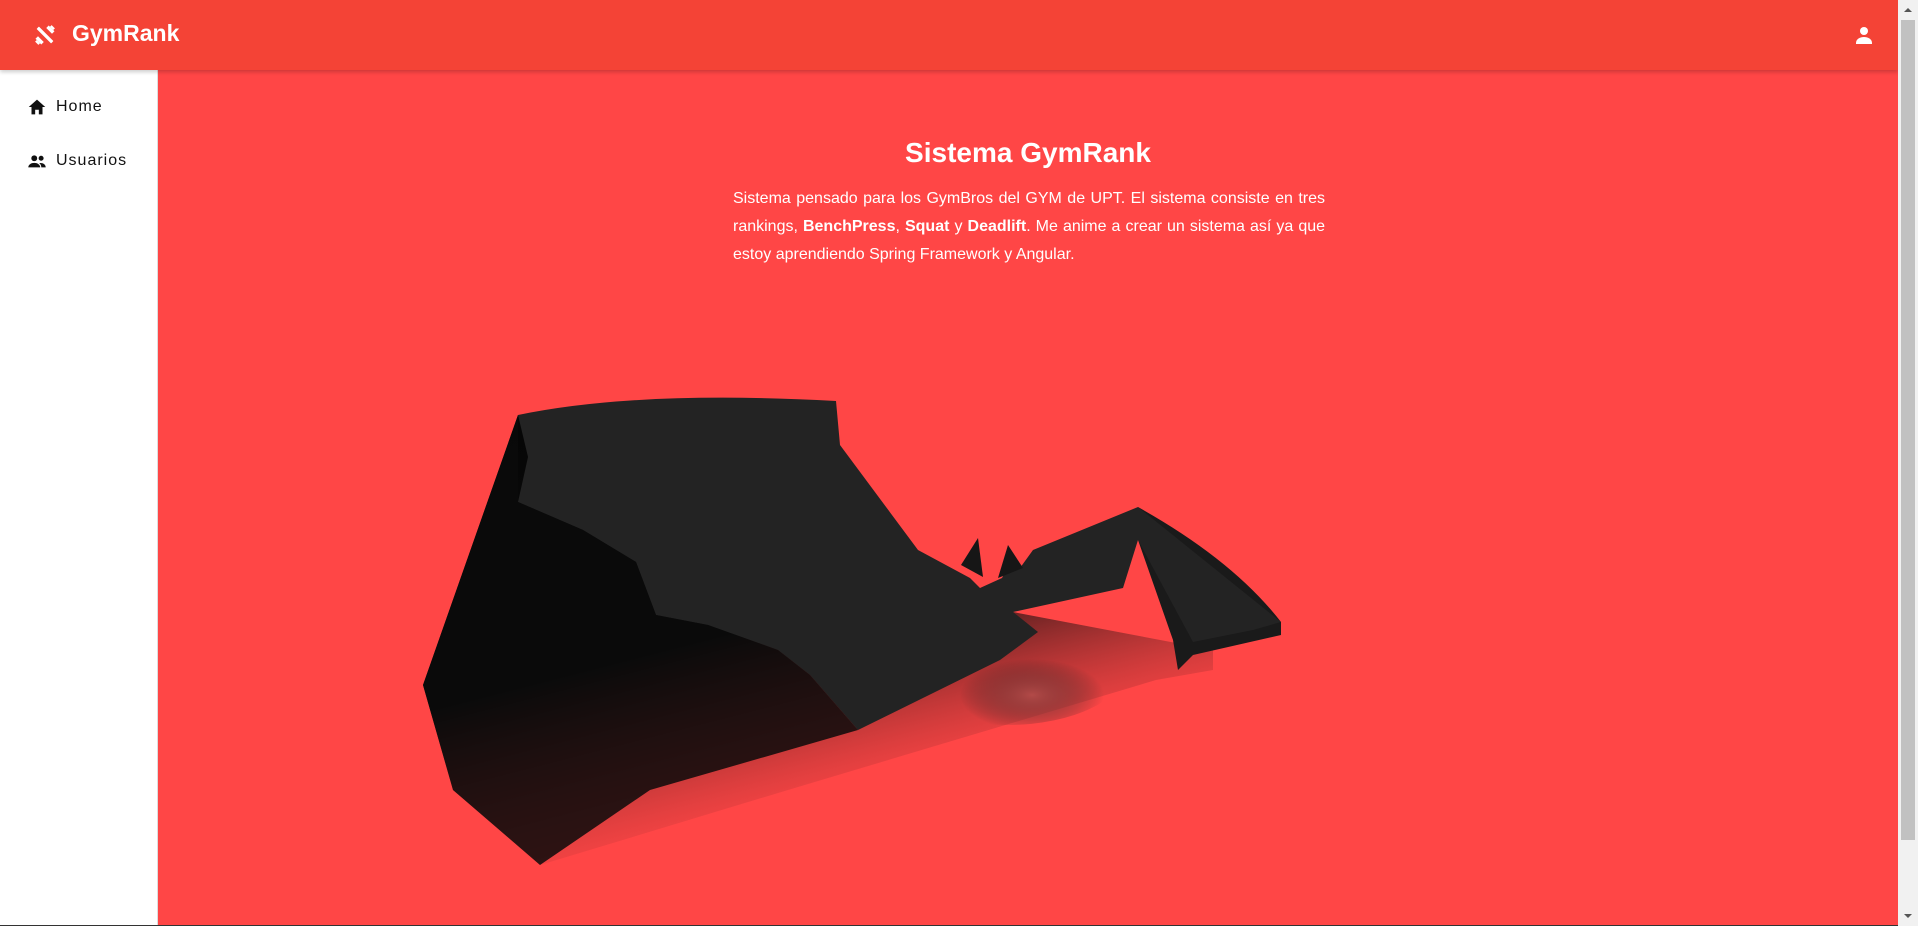  I want to click on deadlift-label: Deadlift, so click(997, 226).